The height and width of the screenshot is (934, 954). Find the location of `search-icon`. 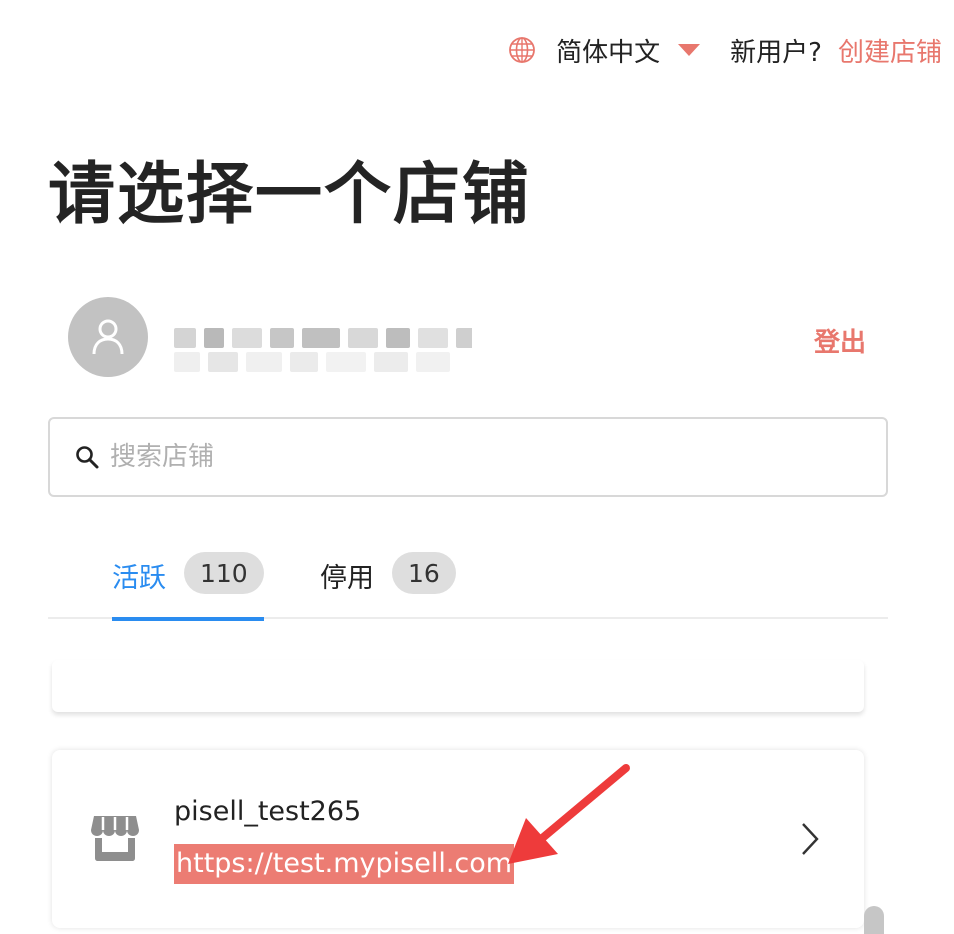

search-icon is located at coordinates (87, 457).